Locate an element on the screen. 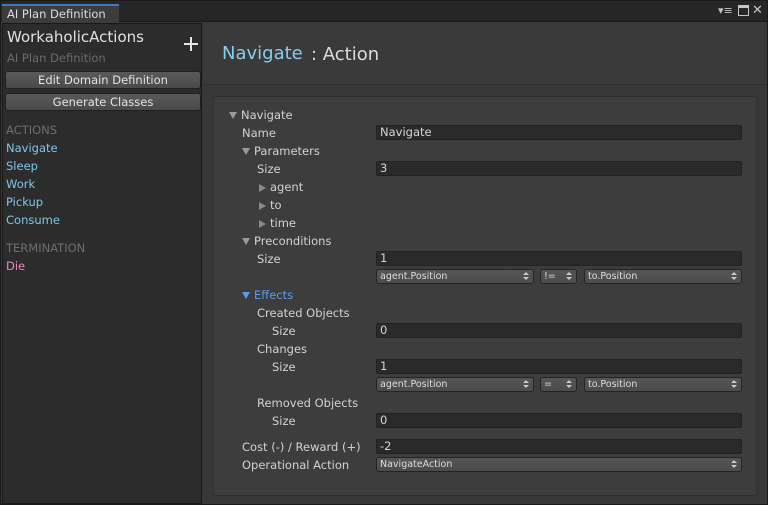 This screenshot has width=768, height=505. parameters-size-field: 3 is located at coordinates (559, 168).